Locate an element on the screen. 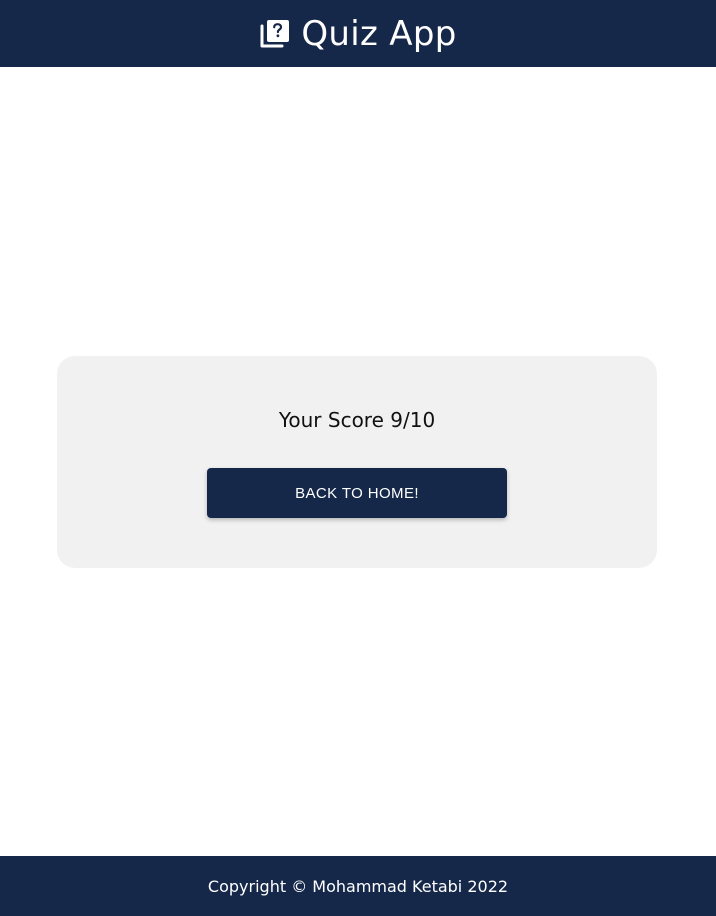  copyright-text: Copyright © Mohammad Ketabi 2022 is located at coordinates (358, 886).